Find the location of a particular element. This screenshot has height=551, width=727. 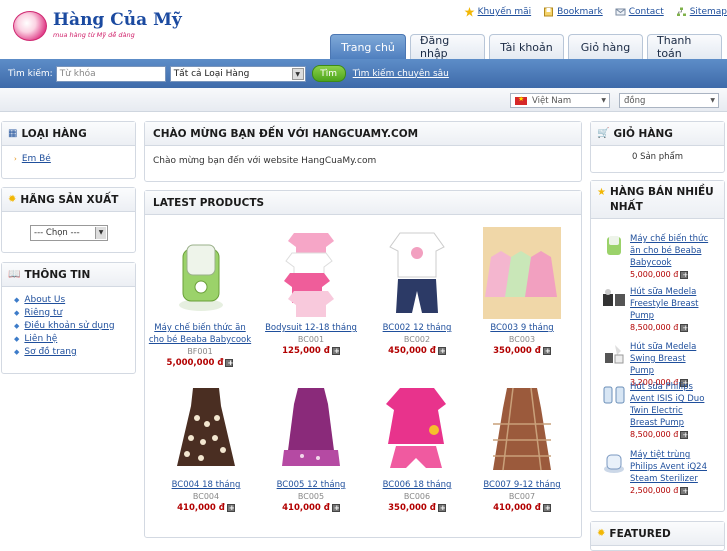

star-icon: ✹ is located at coordinates (601, 533).